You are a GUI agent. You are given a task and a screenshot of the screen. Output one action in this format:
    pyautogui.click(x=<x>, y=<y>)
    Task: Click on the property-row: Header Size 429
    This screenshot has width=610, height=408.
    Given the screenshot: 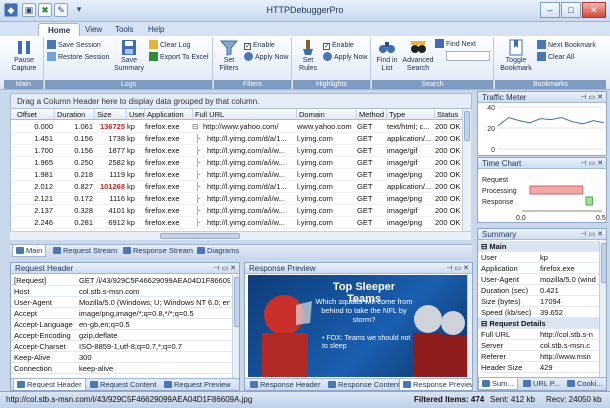 What is the action you would take?
    pyautogui.click(x=538, y=367)
    